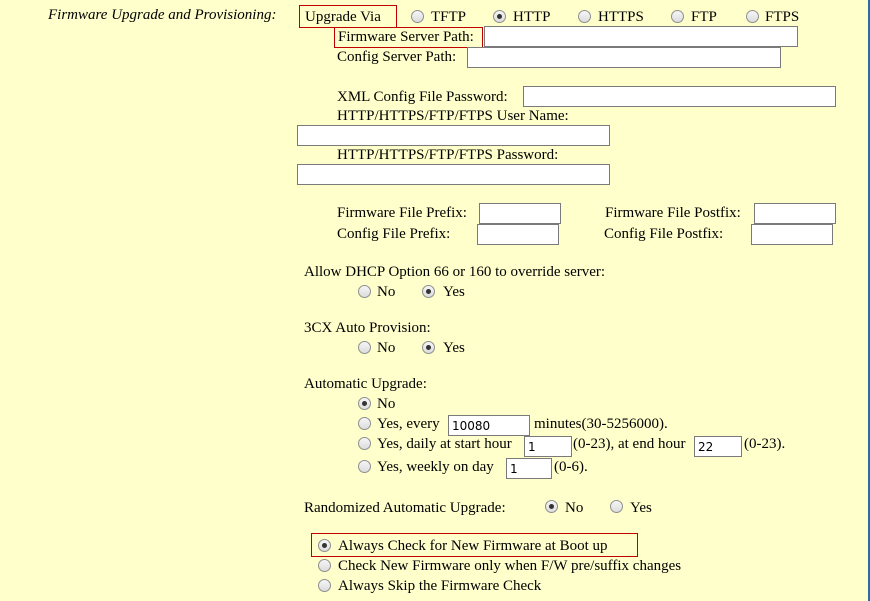  I want to click on xml-password-input, so click(679, 96).